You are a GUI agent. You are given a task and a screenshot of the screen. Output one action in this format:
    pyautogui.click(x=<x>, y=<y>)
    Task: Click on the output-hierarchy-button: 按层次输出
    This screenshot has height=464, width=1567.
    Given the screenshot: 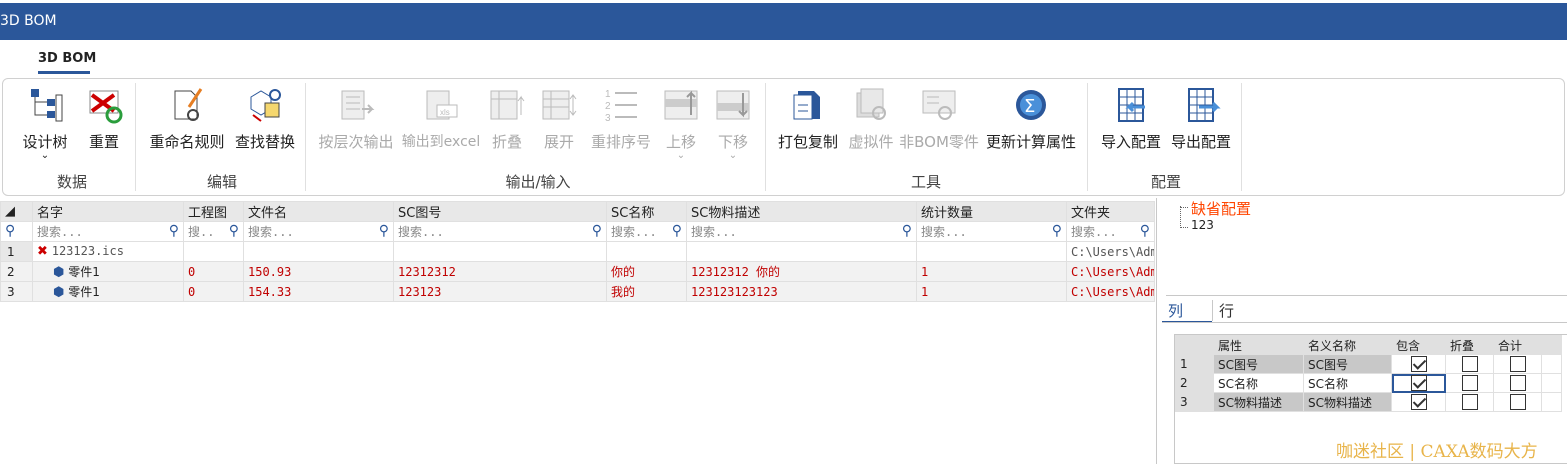 What is the action you would take?
    pyautogui.click(x=356, y=118)
    